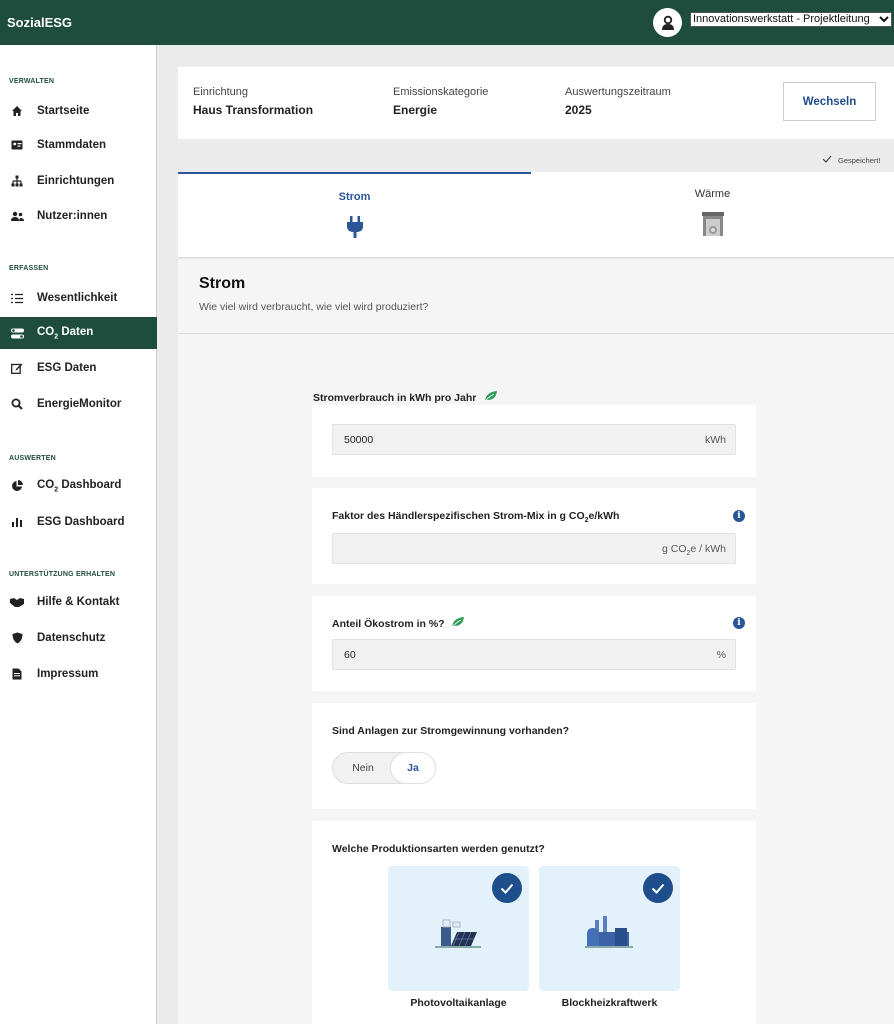 This screenshot has height=1024, width=894. What do you see at coordinates (458, 934) in the screenshot?
I see `solar-panel-icon` at bounding box center [458, 934].